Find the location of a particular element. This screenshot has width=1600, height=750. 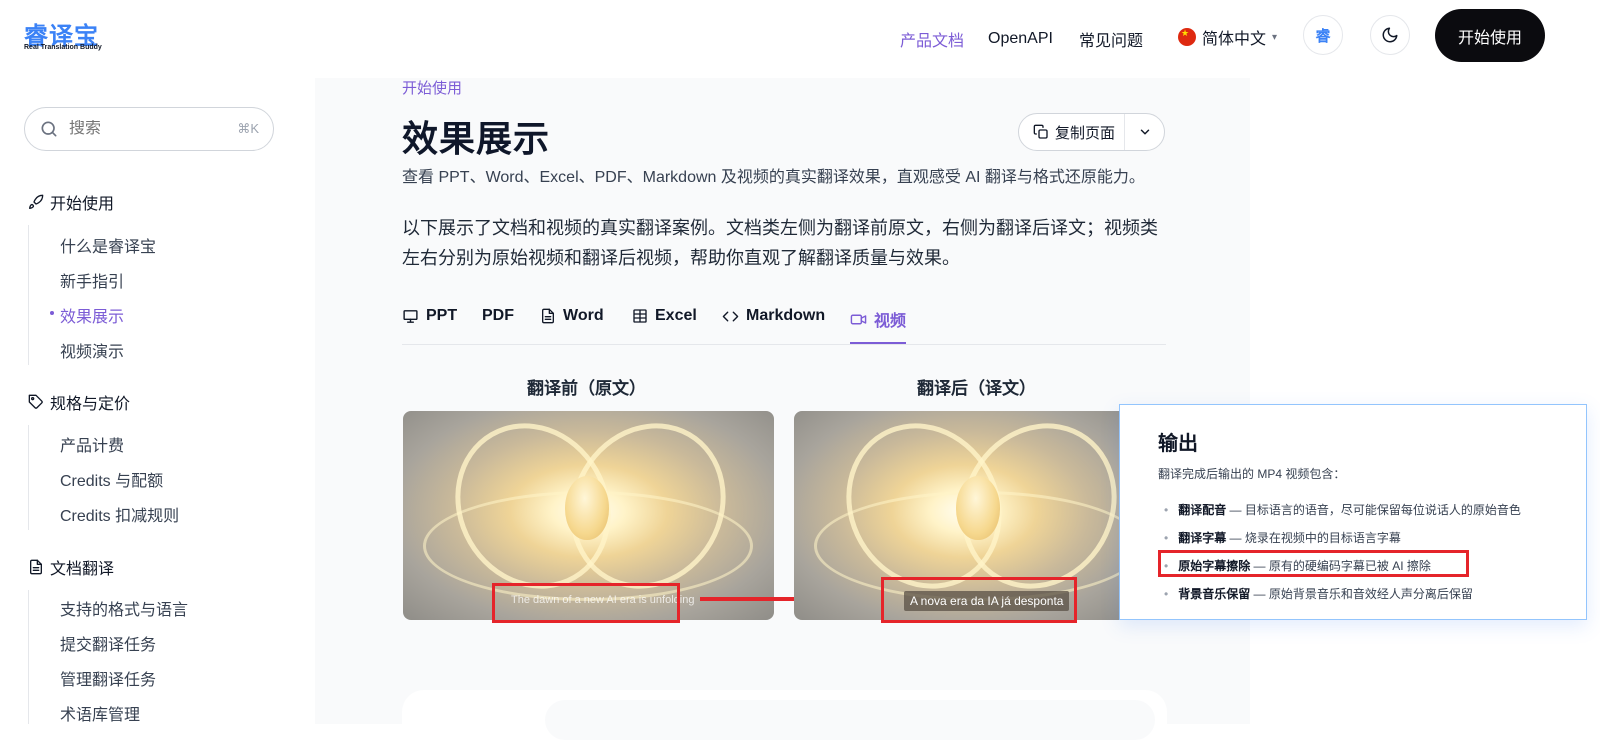

document-icon is located at coordinates (36, 567).